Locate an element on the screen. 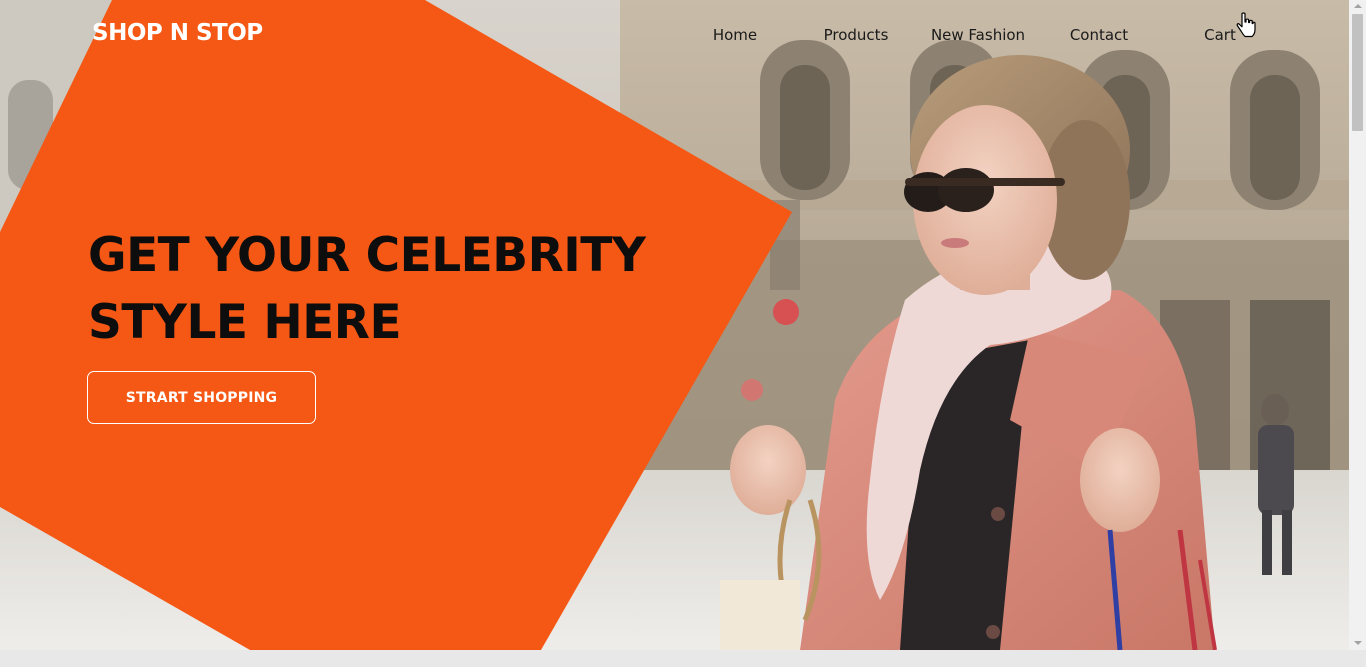  scrollbar-thumb is located at coordinates (1357, 72).